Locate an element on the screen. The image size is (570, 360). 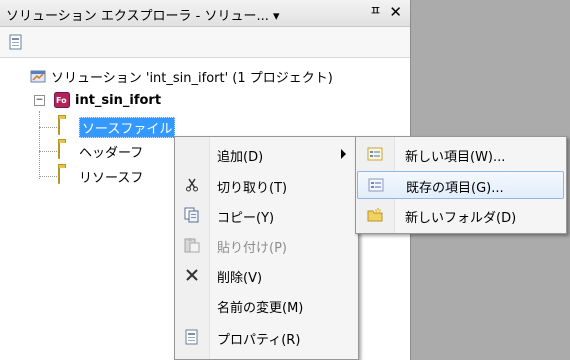
menu-item-label: 切り取り(T) is located at coordinates (252, 188).